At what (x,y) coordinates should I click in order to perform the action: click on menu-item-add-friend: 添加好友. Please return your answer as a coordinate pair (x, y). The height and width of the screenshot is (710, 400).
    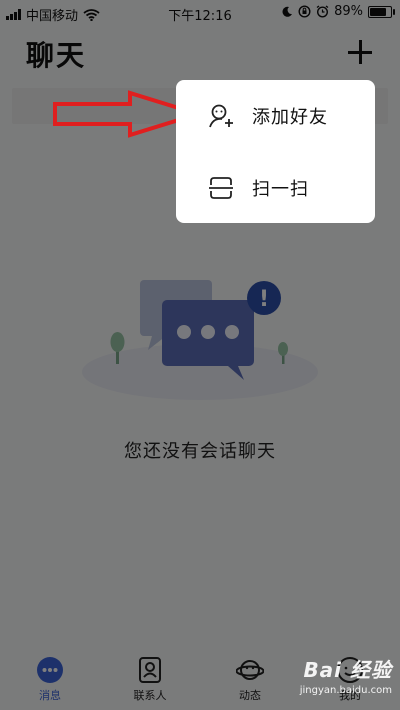
    Looking at the image, I should click on (275, 116).